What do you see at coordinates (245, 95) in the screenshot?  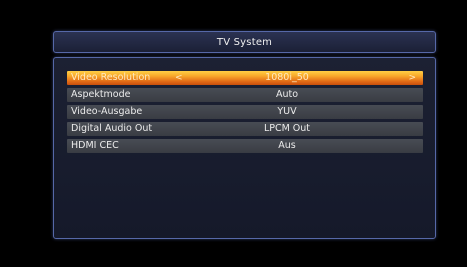 I see `setting-row-aspektmode: Aspektmode Auto` at bounding box center [245, 95].